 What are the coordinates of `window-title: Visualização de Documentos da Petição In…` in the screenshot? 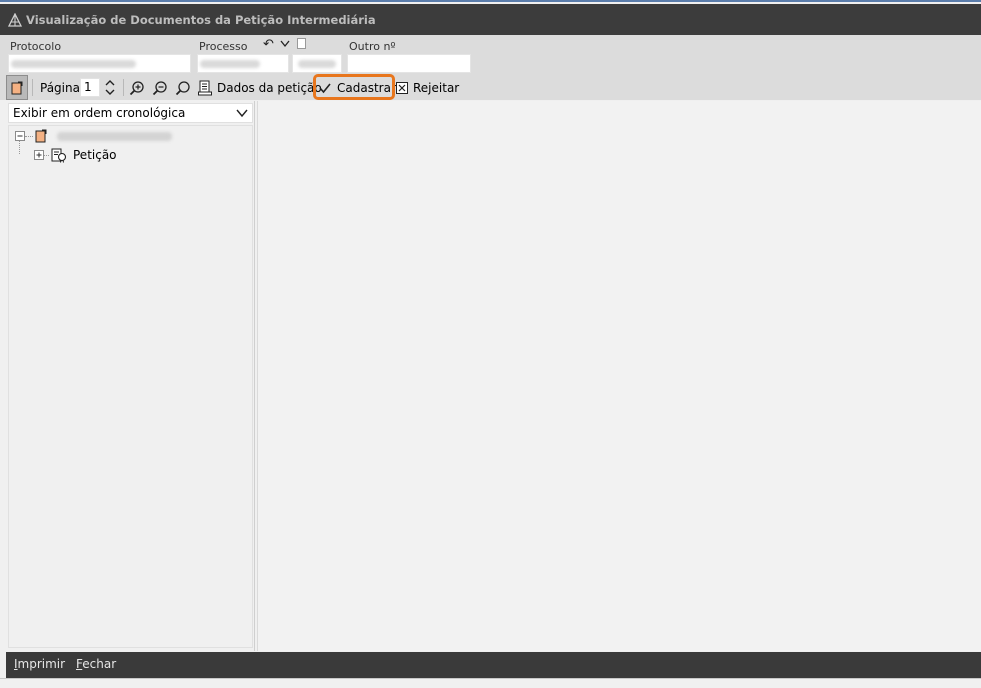 It's located at (201, 19).